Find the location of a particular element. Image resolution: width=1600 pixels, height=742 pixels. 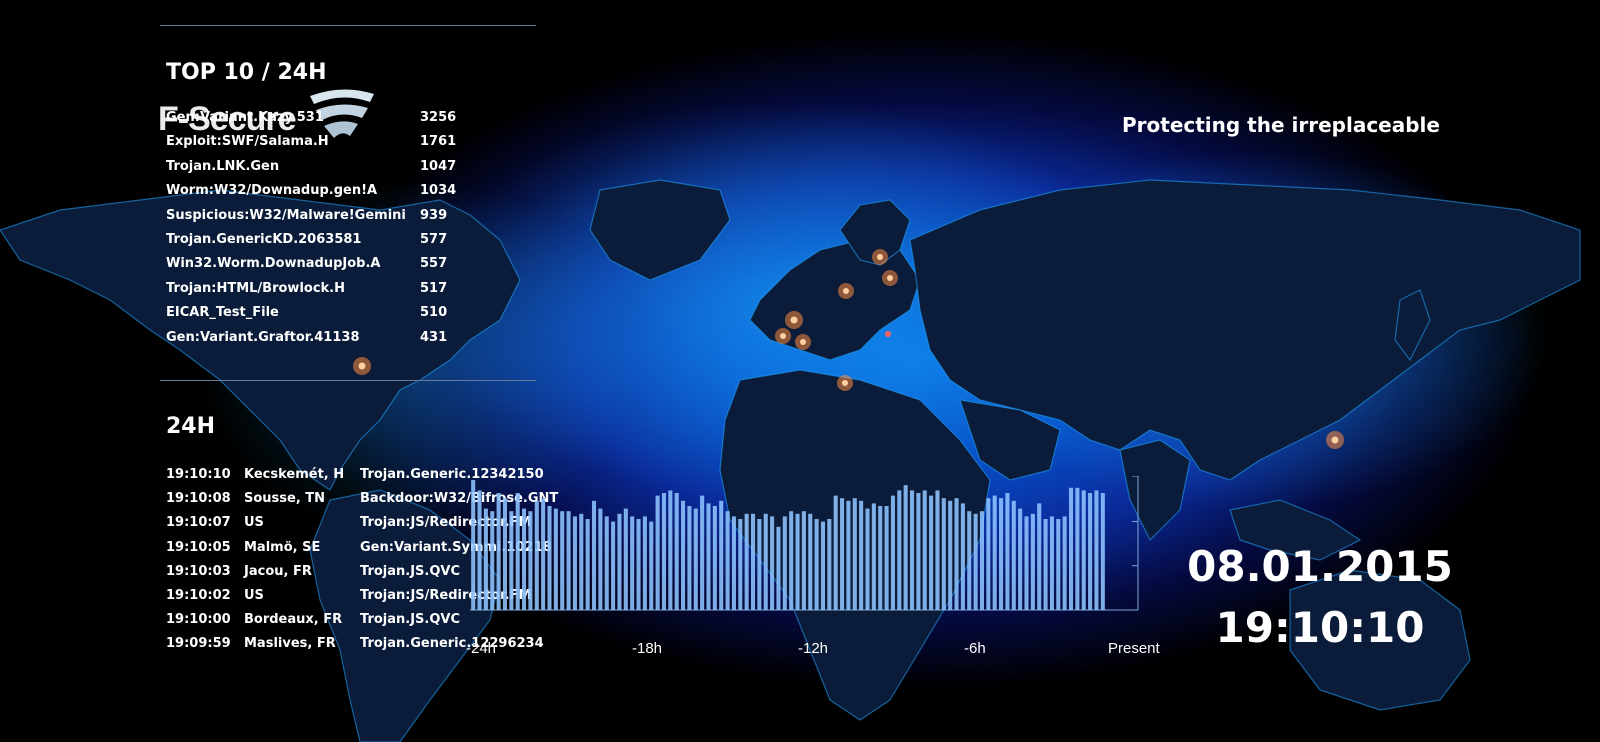

event-location: Malmö, SE is located at coordinates (282, 547).